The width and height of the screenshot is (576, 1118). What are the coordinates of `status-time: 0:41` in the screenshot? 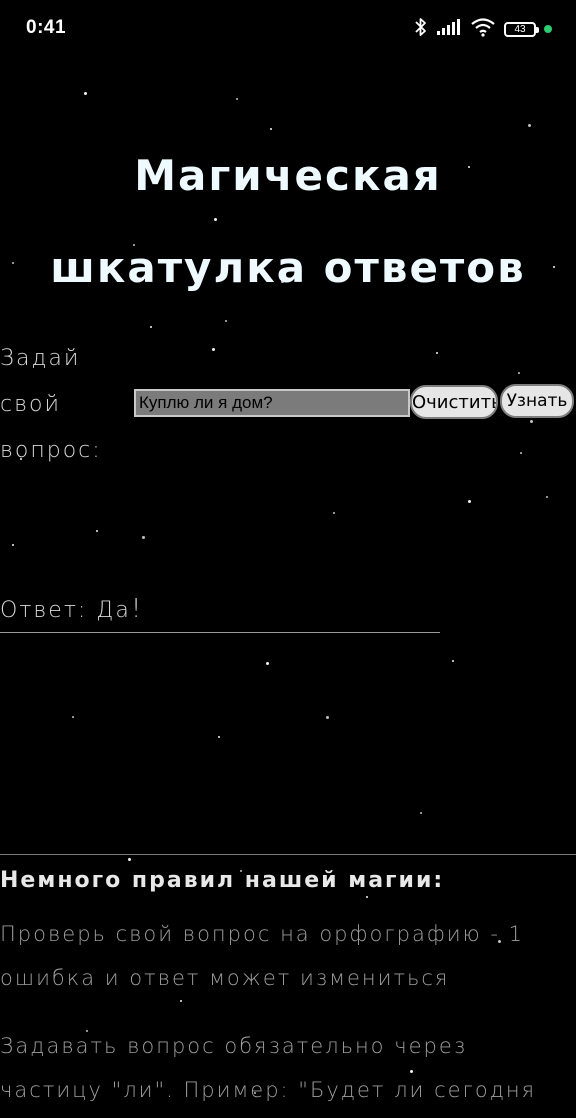 It's located at (46, 27).